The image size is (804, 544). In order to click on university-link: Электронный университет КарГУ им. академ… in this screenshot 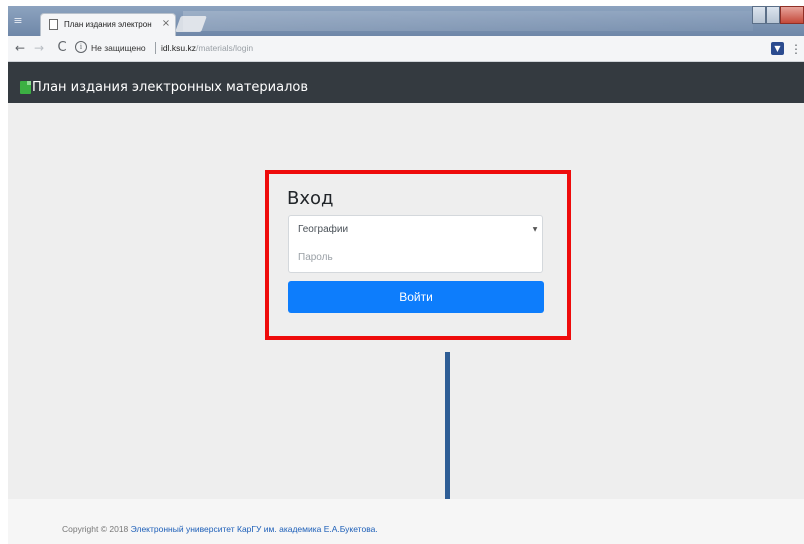, I will do `click(254, 529)`.